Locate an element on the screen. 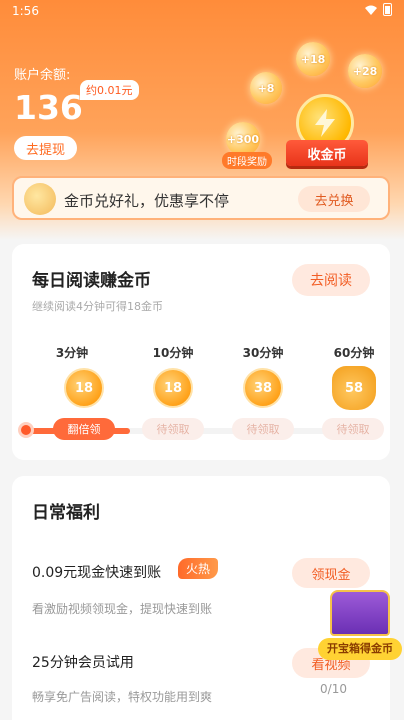  withdraw-button: 去提现 is located at coordinates (45, 148).